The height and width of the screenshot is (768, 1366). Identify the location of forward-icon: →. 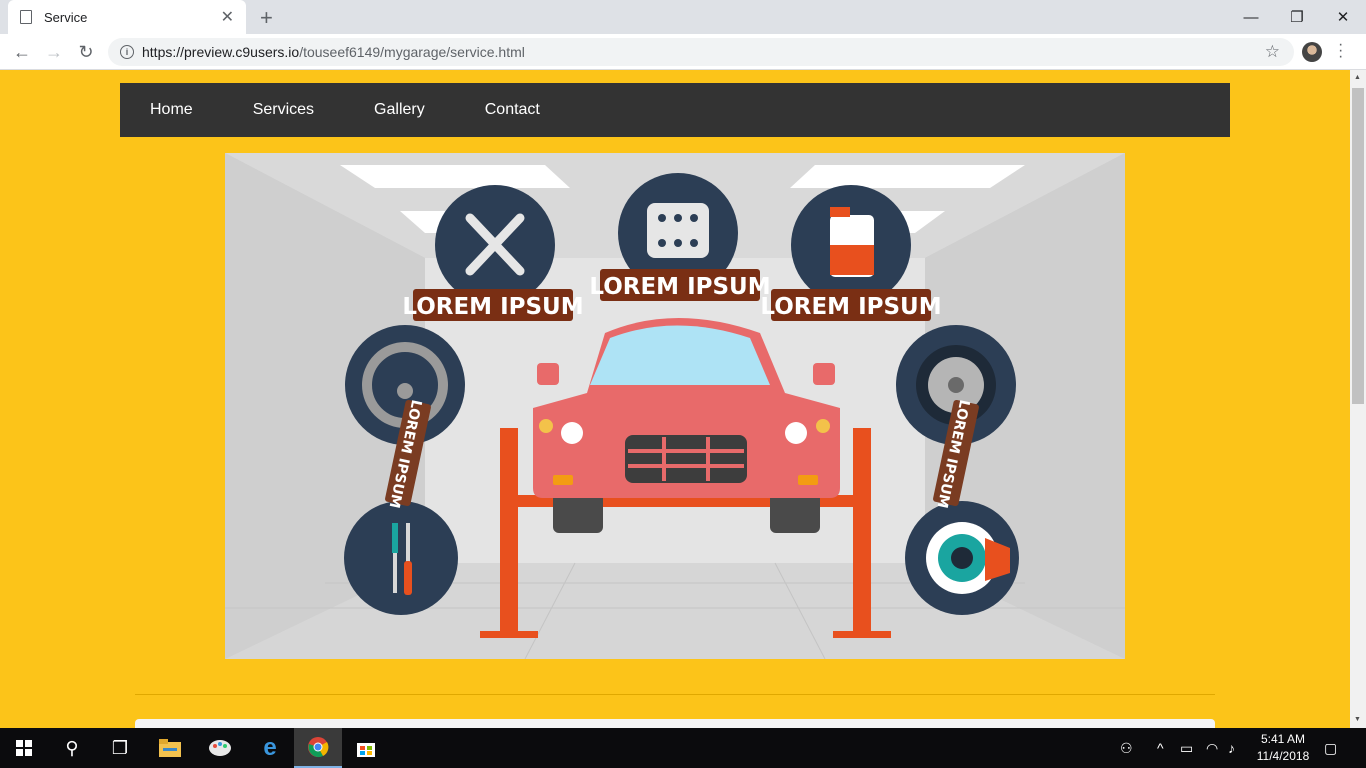
(54, 52).